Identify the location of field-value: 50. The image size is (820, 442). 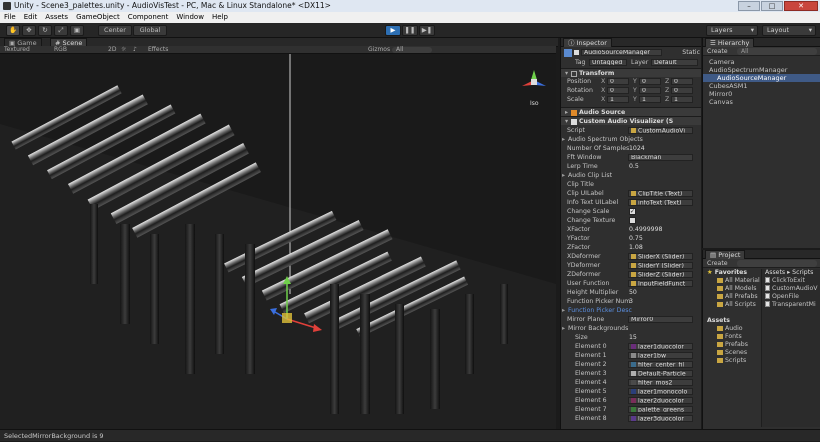
(633, 292).